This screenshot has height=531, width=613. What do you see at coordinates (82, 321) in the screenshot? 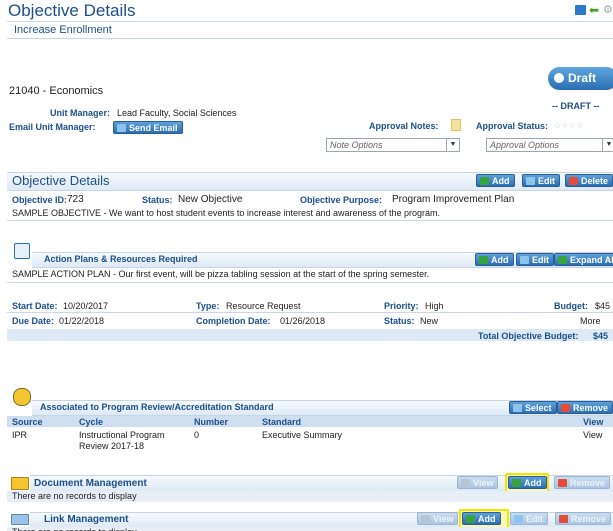
I see `due-date-value: 01/22/2018` at bounding box center [82, 321].